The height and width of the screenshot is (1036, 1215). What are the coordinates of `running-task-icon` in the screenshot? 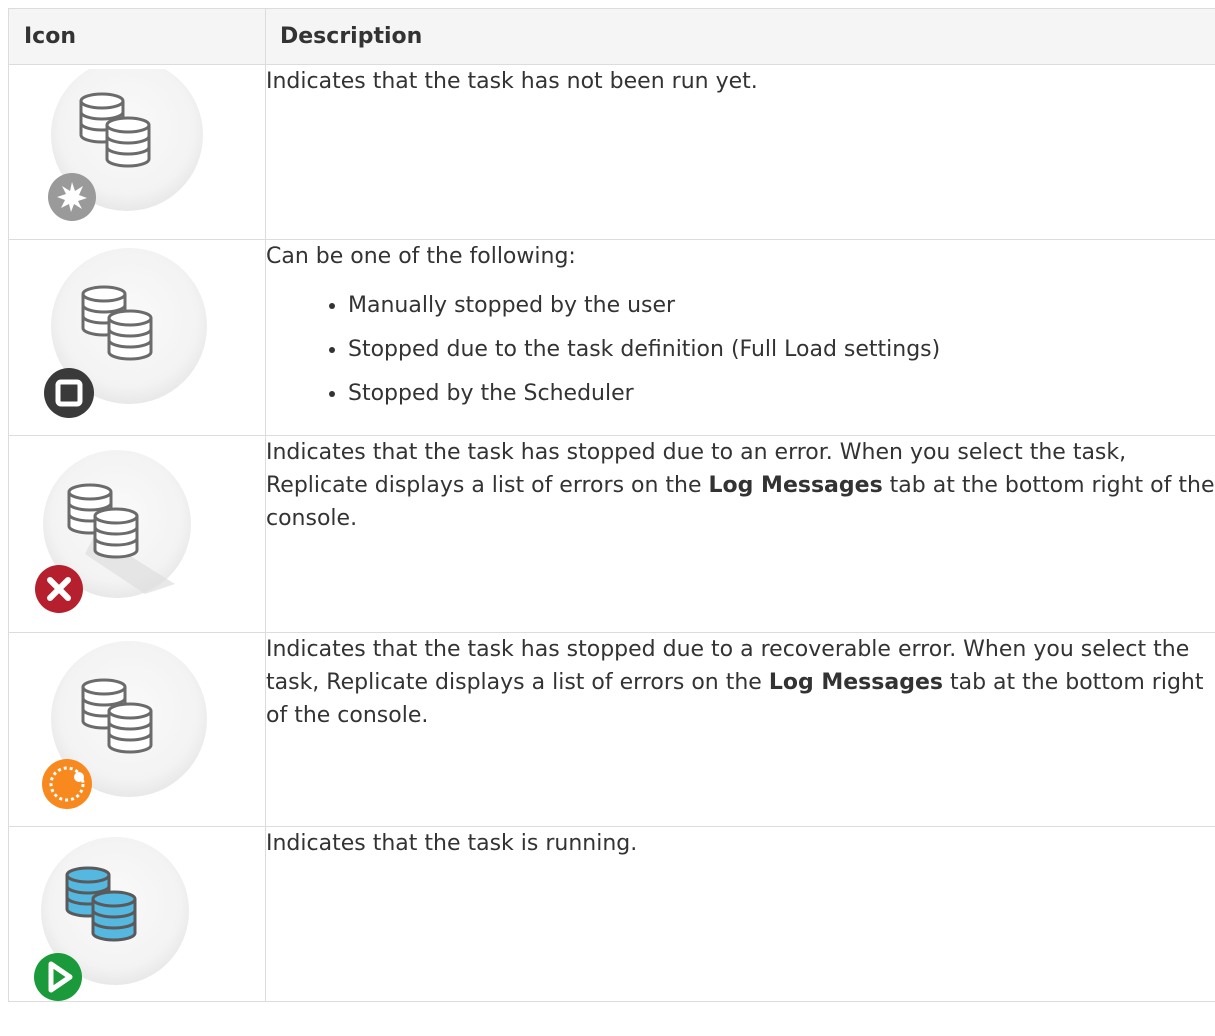 It's located at (111, 919).